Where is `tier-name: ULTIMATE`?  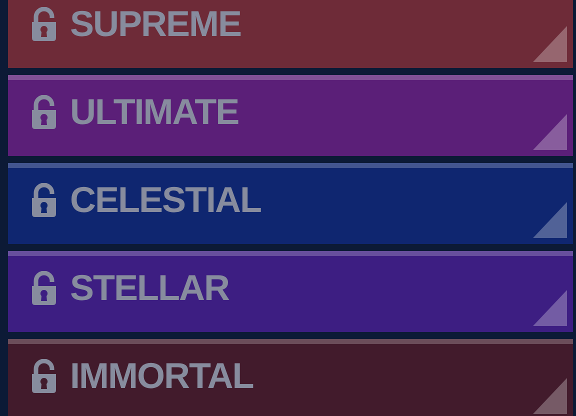 tier-name: ULTIMATE is located at coordinates (154, 112).